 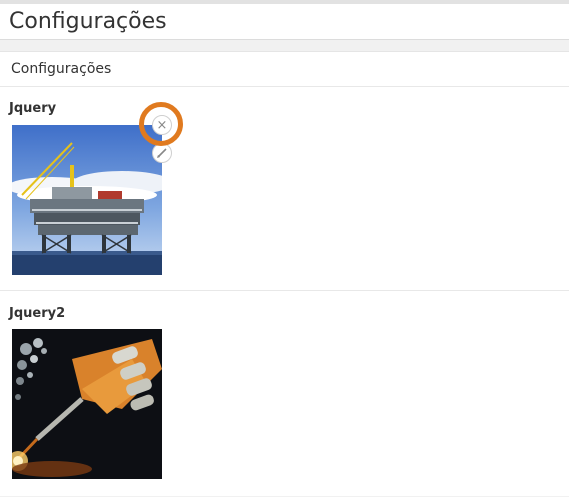 I want to click on remove-image-button: ×, so click(x=162, y=125).